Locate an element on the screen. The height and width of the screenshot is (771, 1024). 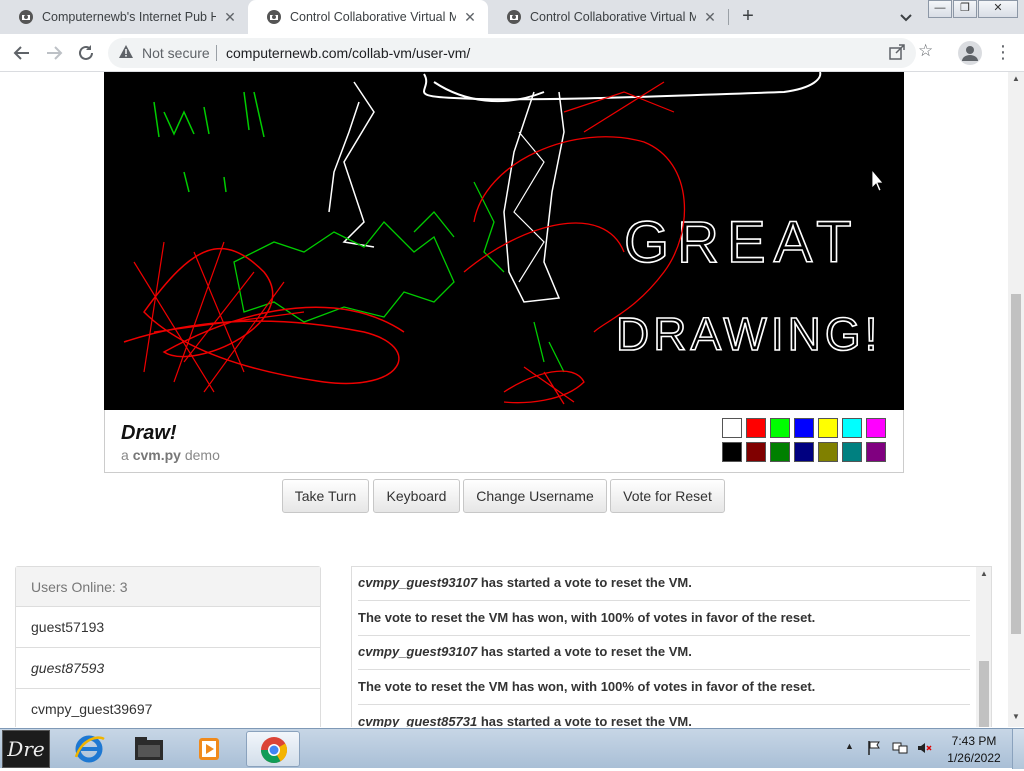
new-tab-button: + is located at coordinates (748, 17).